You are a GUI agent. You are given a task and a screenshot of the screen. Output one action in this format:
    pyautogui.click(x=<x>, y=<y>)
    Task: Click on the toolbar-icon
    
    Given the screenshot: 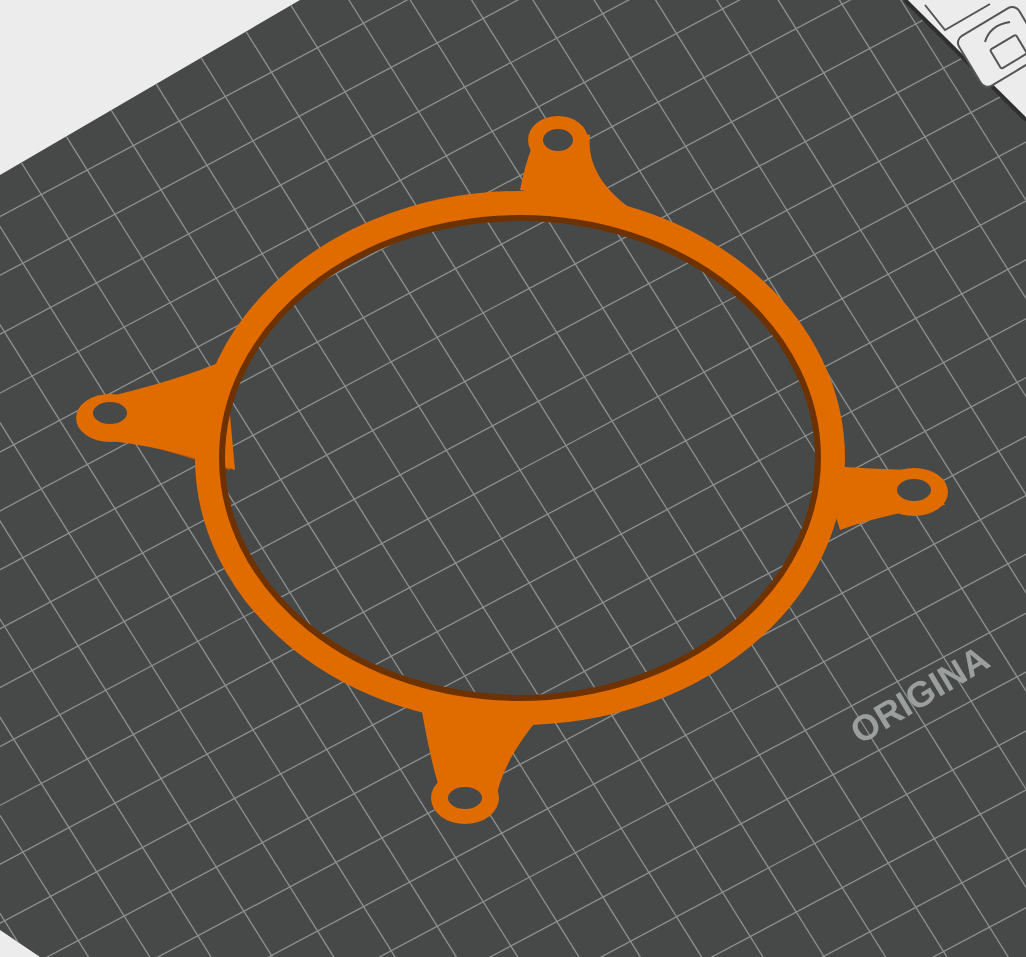 What is the action you would take?
    pyautogui.click(x=957, y=17)
    